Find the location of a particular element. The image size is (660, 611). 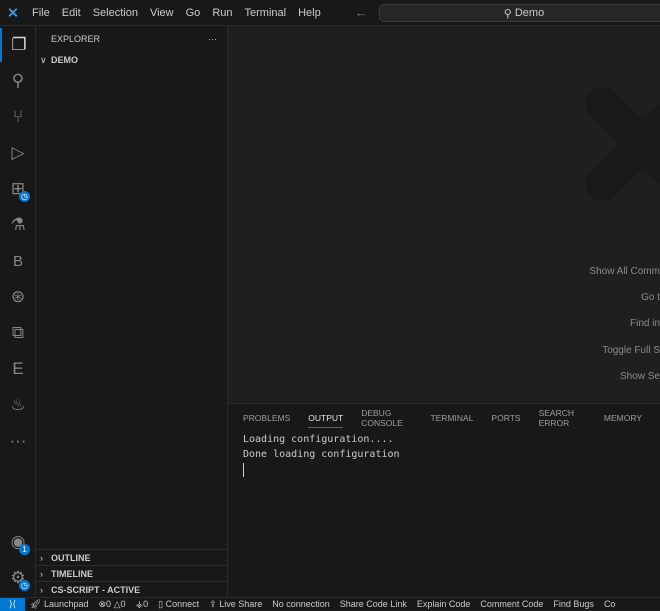

live-share-item: ⇪ Live Share is located at coordinates (235, 604).